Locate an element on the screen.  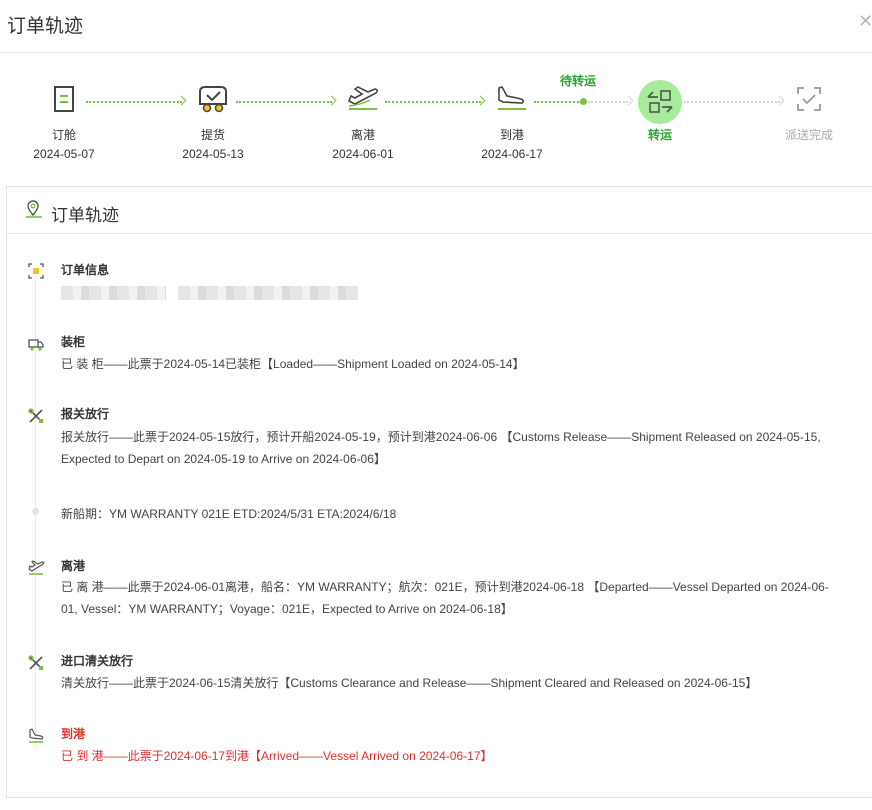
pending-transfer-label: 待转运 is located at coordinates (578, 81).